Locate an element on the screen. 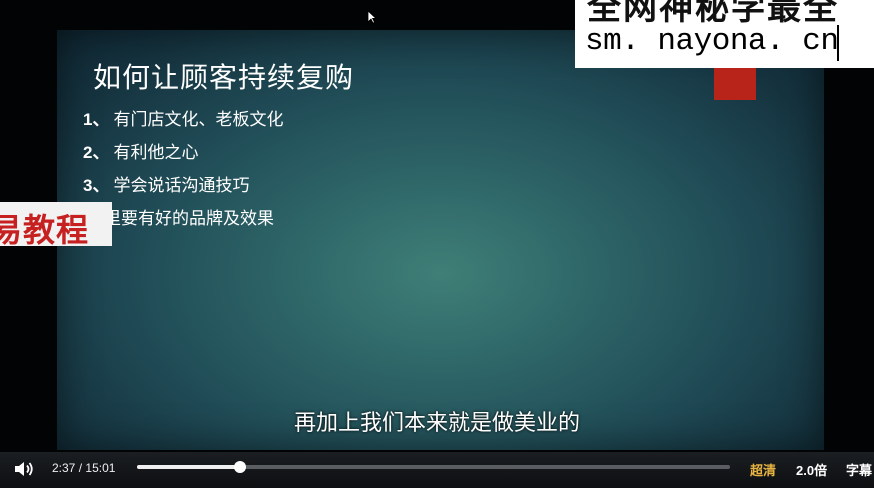  quality-button: 超清 is located at coordinates (763, 469).